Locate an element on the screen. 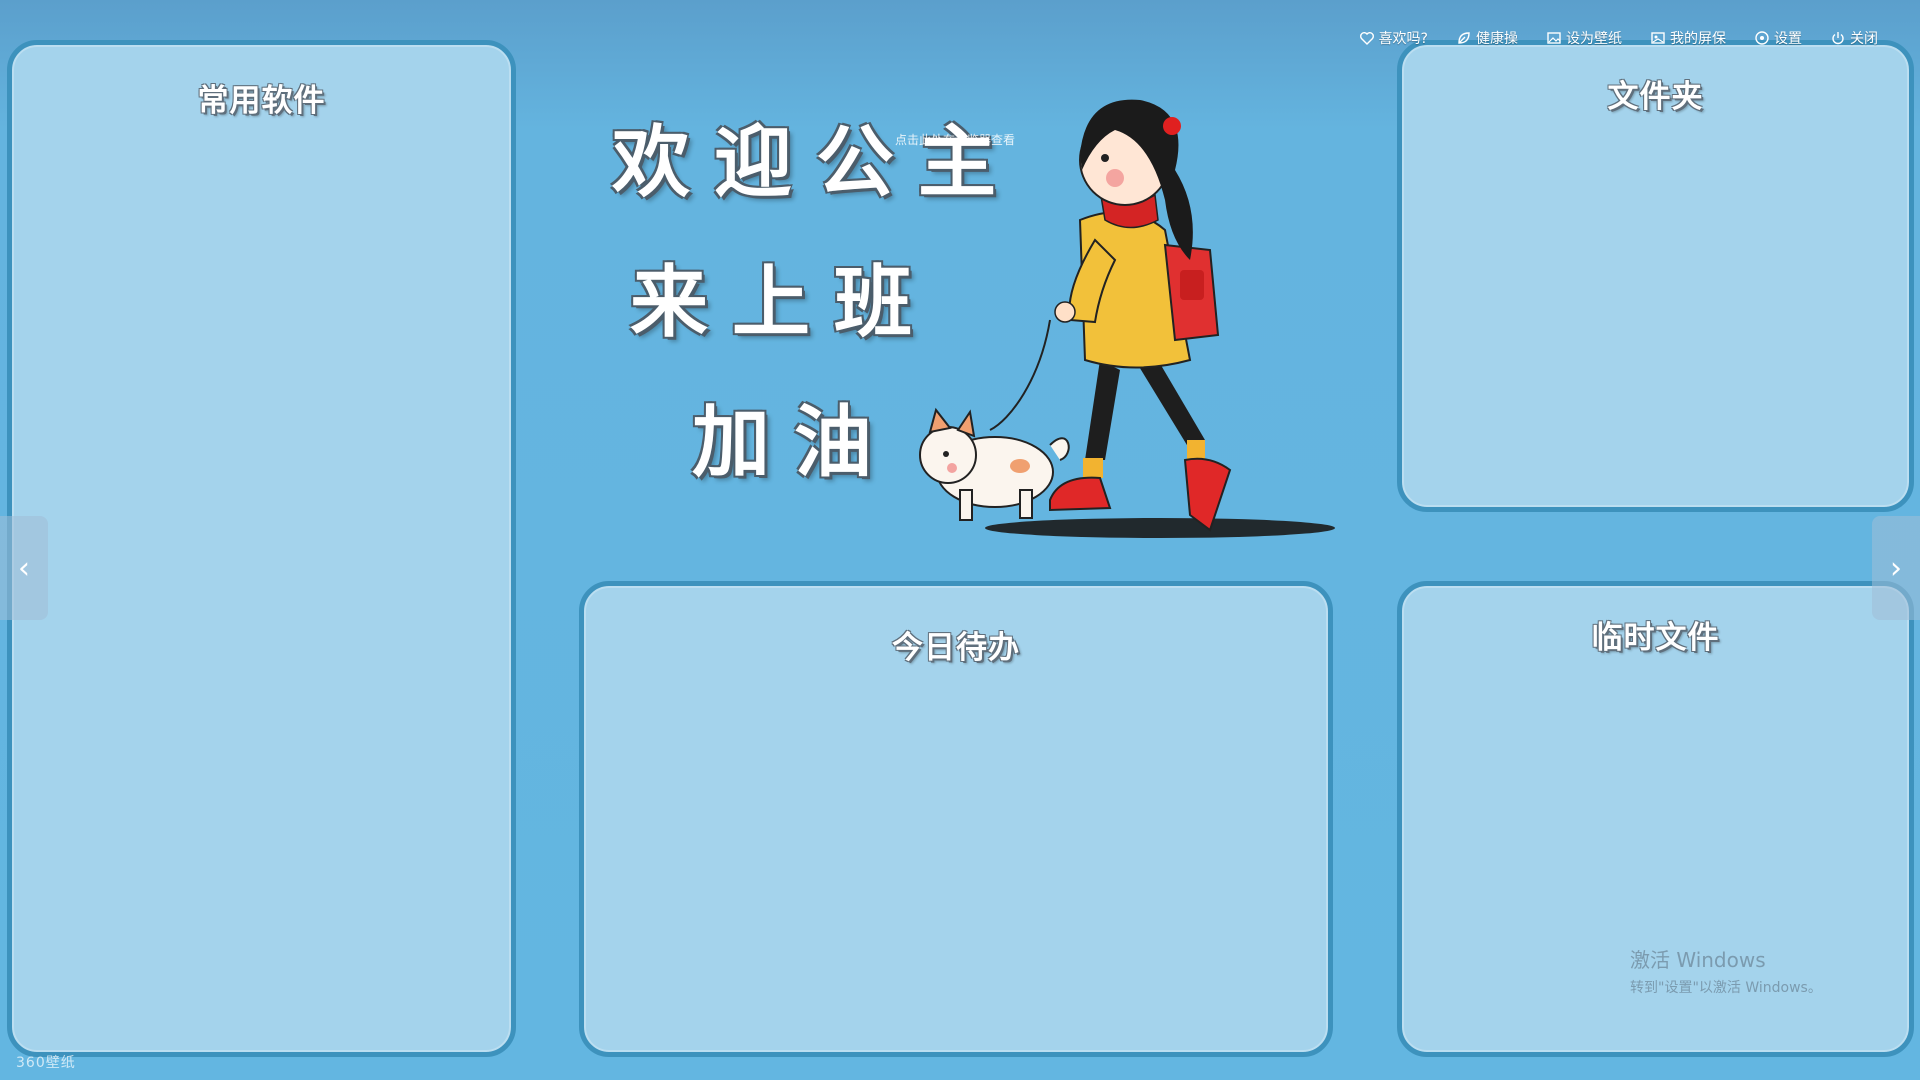 Image resolution: width=1920 pixels, height=1080 pixels. activation-subtitle: 转到"设置"以激活 Windows。 is located at coordinates (1726, 988).